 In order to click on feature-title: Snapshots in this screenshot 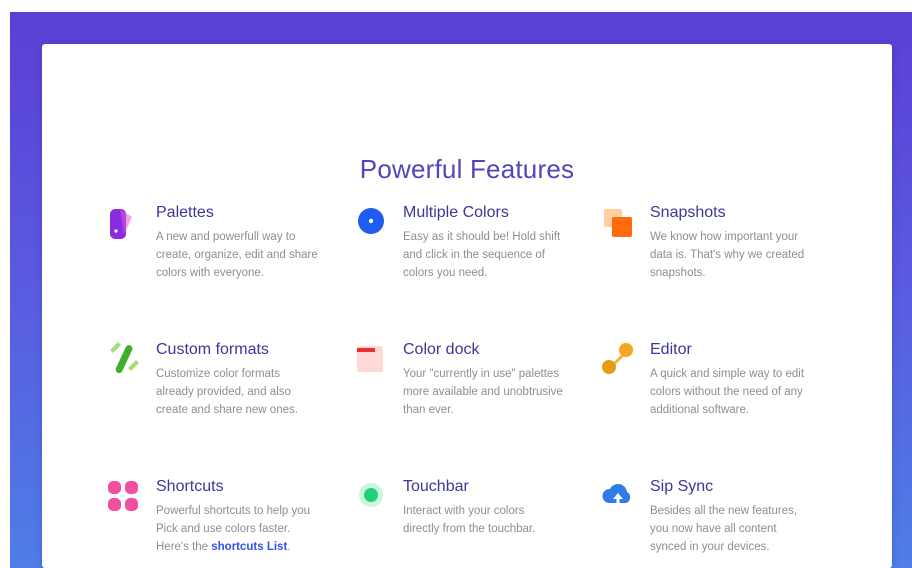, I will do `click(688, 212)`.